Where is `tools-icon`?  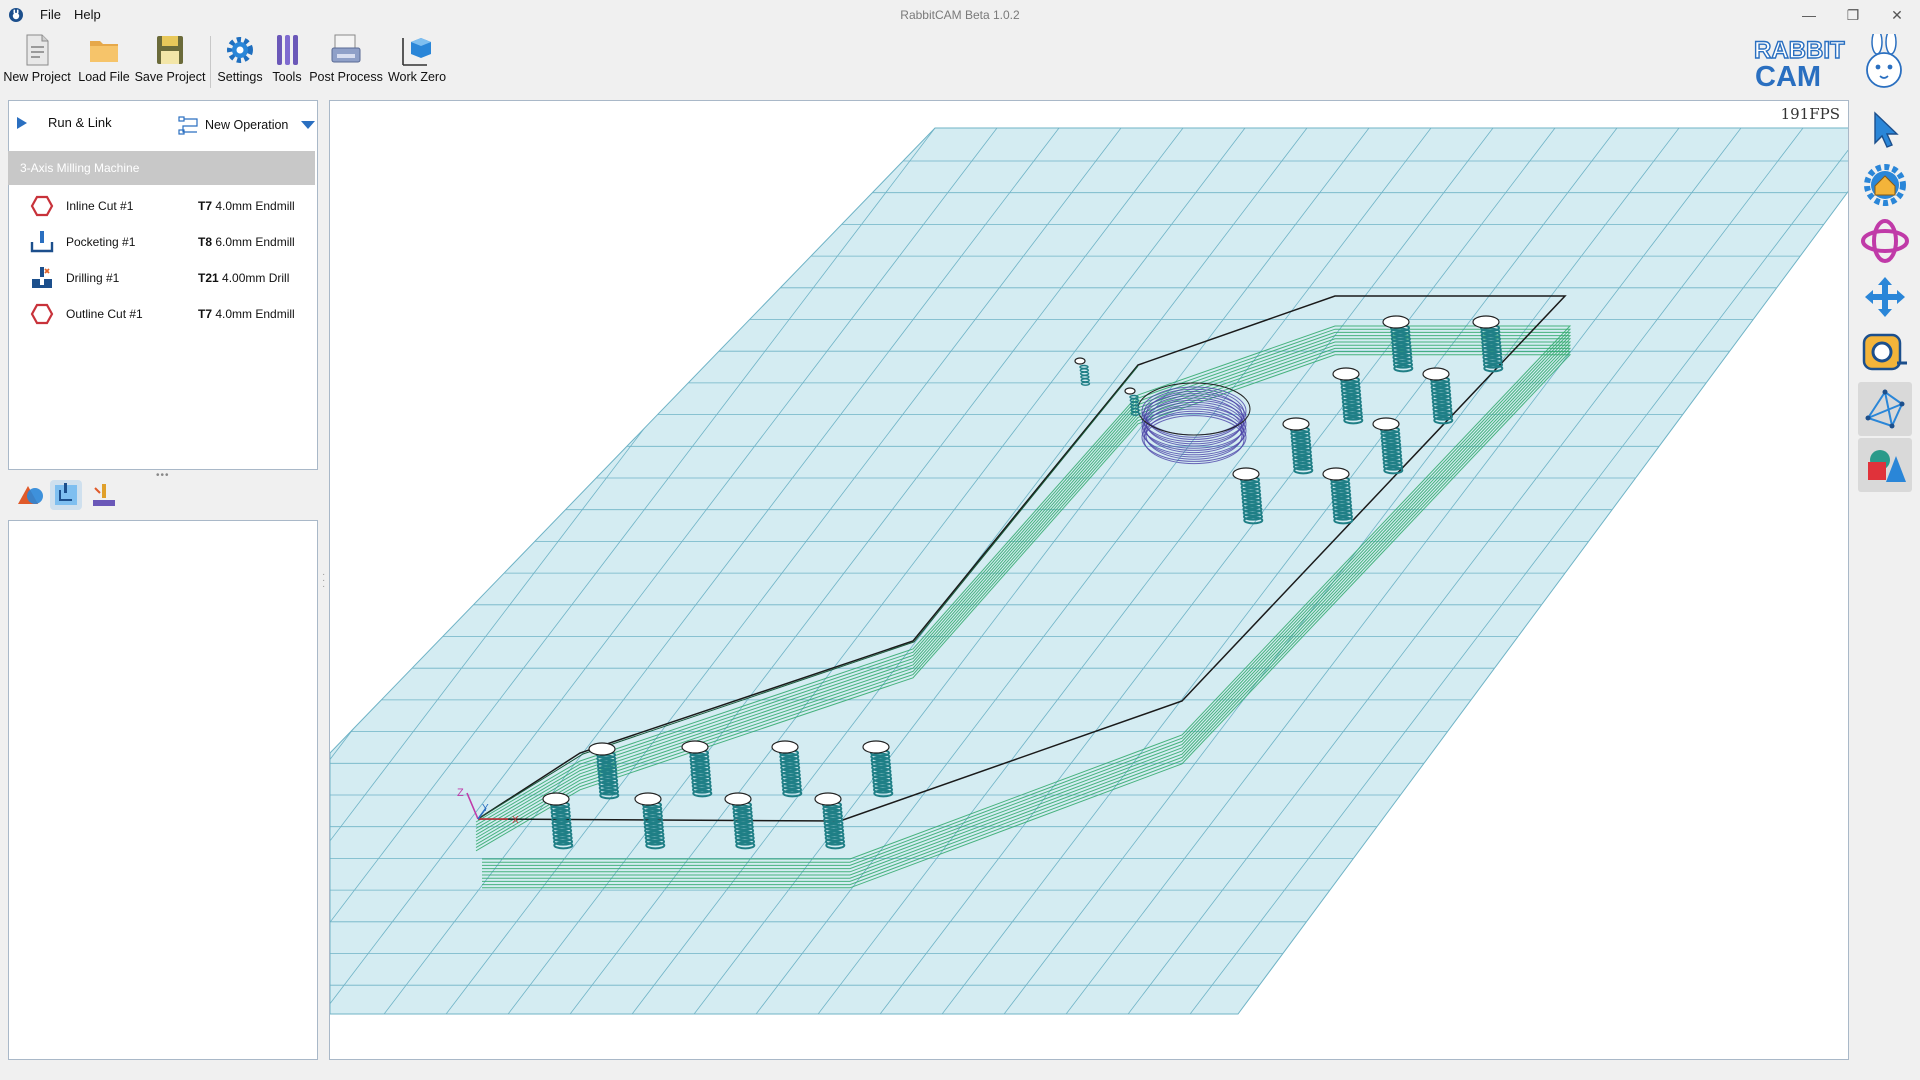
tools-icon is located at coordinates (287, 50).